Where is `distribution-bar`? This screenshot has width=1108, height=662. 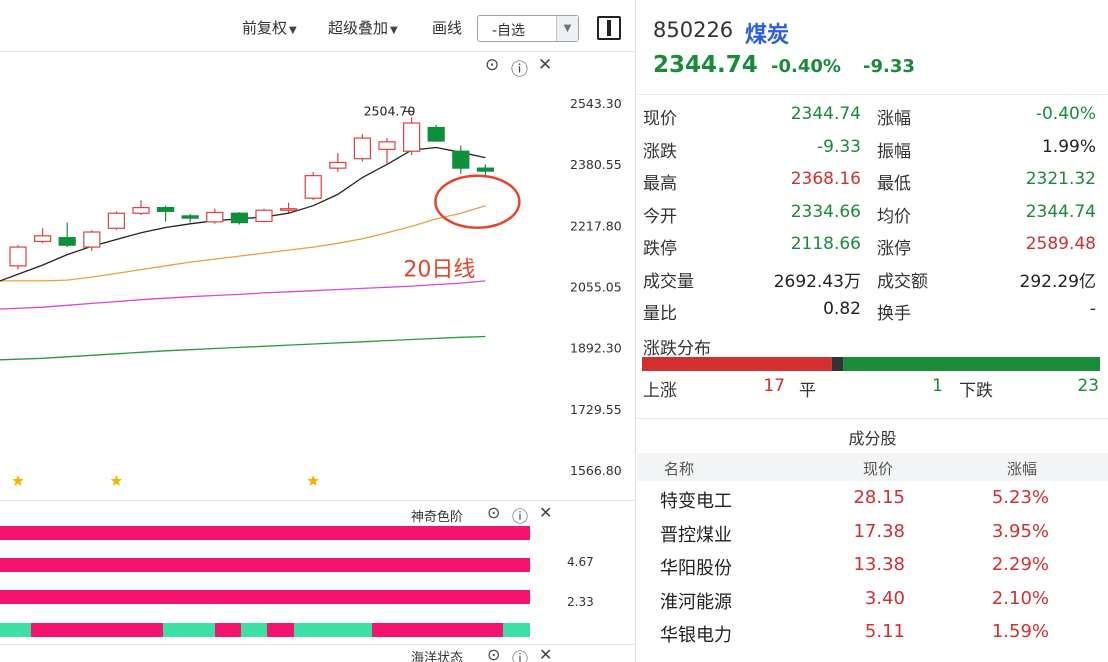 distribution-bar is located at coordinates (871, 364).